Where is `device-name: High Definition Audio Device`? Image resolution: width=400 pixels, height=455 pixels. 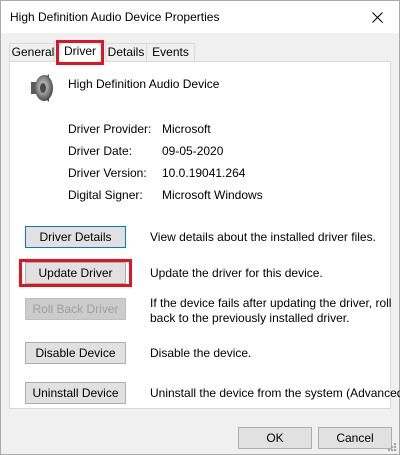 device-name: High Definition Audio Device is located at coordinates (144, 84).